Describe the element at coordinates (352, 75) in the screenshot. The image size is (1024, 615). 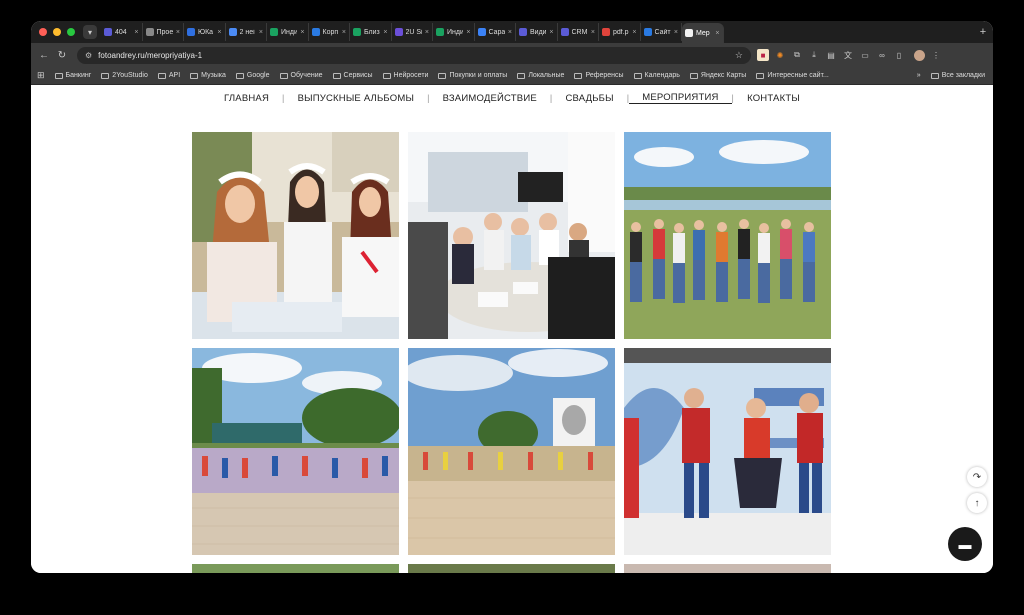
I see `bookmark-item: Сервисы` at that location.